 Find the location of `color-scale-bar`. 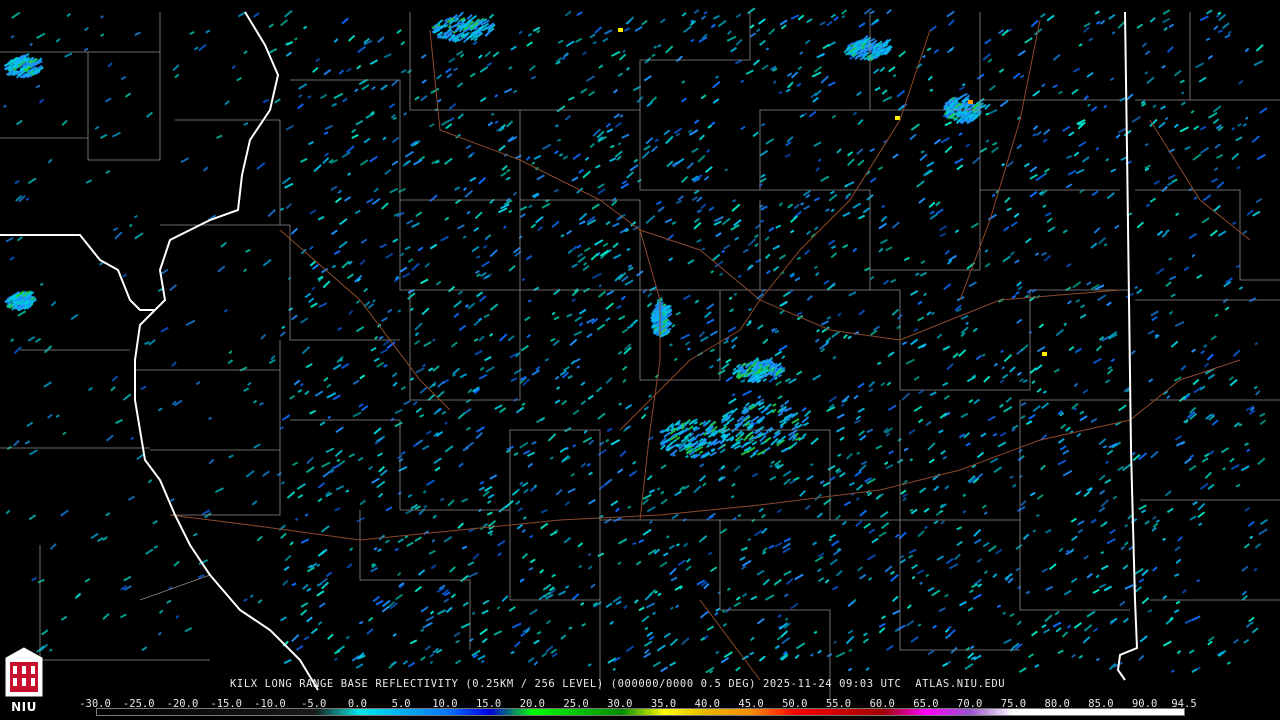

color-scale-bar is located at coordinates (640, 712).